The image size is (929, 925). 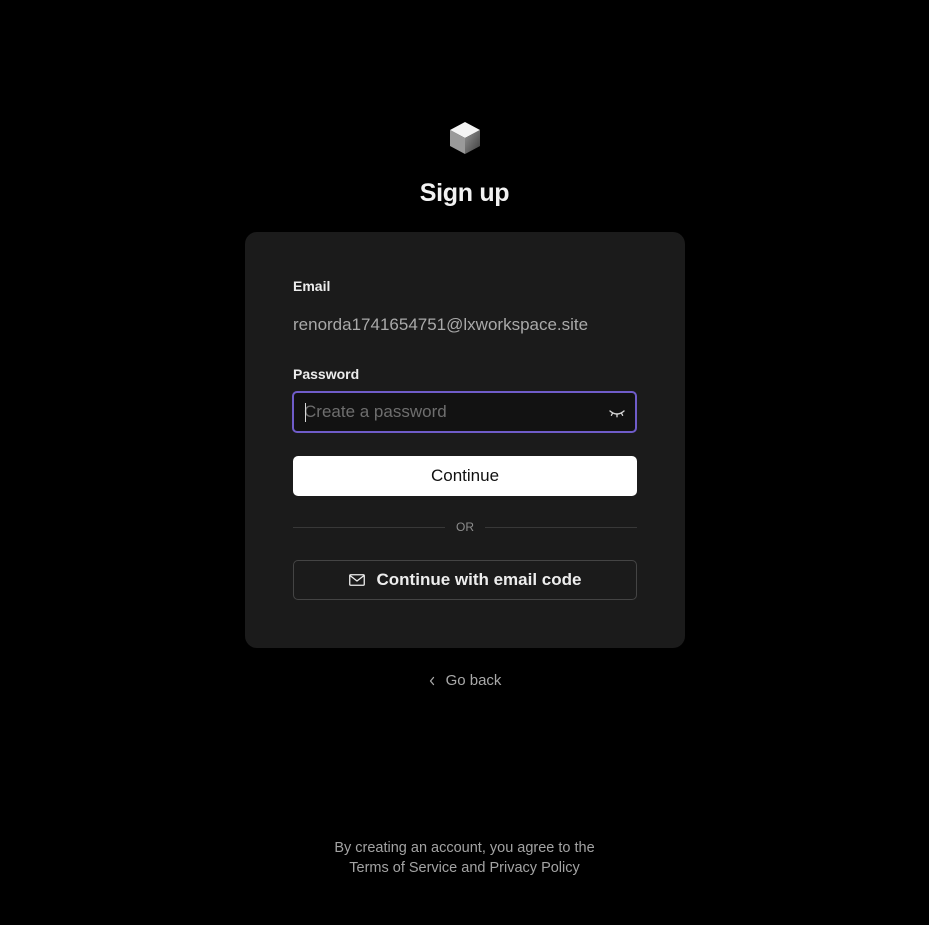 What do you see at coordinates (617, 412) in the screenshot?
I see `eye-closed-icon` at bounding box center [617, 412].